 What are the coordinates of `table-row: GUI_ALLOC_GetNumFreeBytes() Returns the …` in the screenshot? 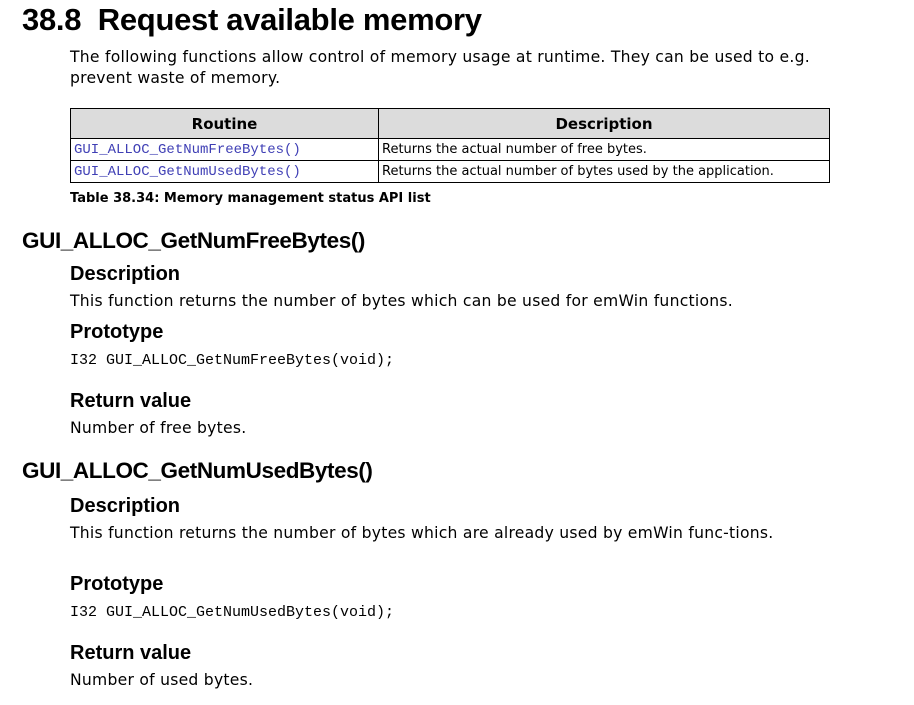 It's located at (450, 149).